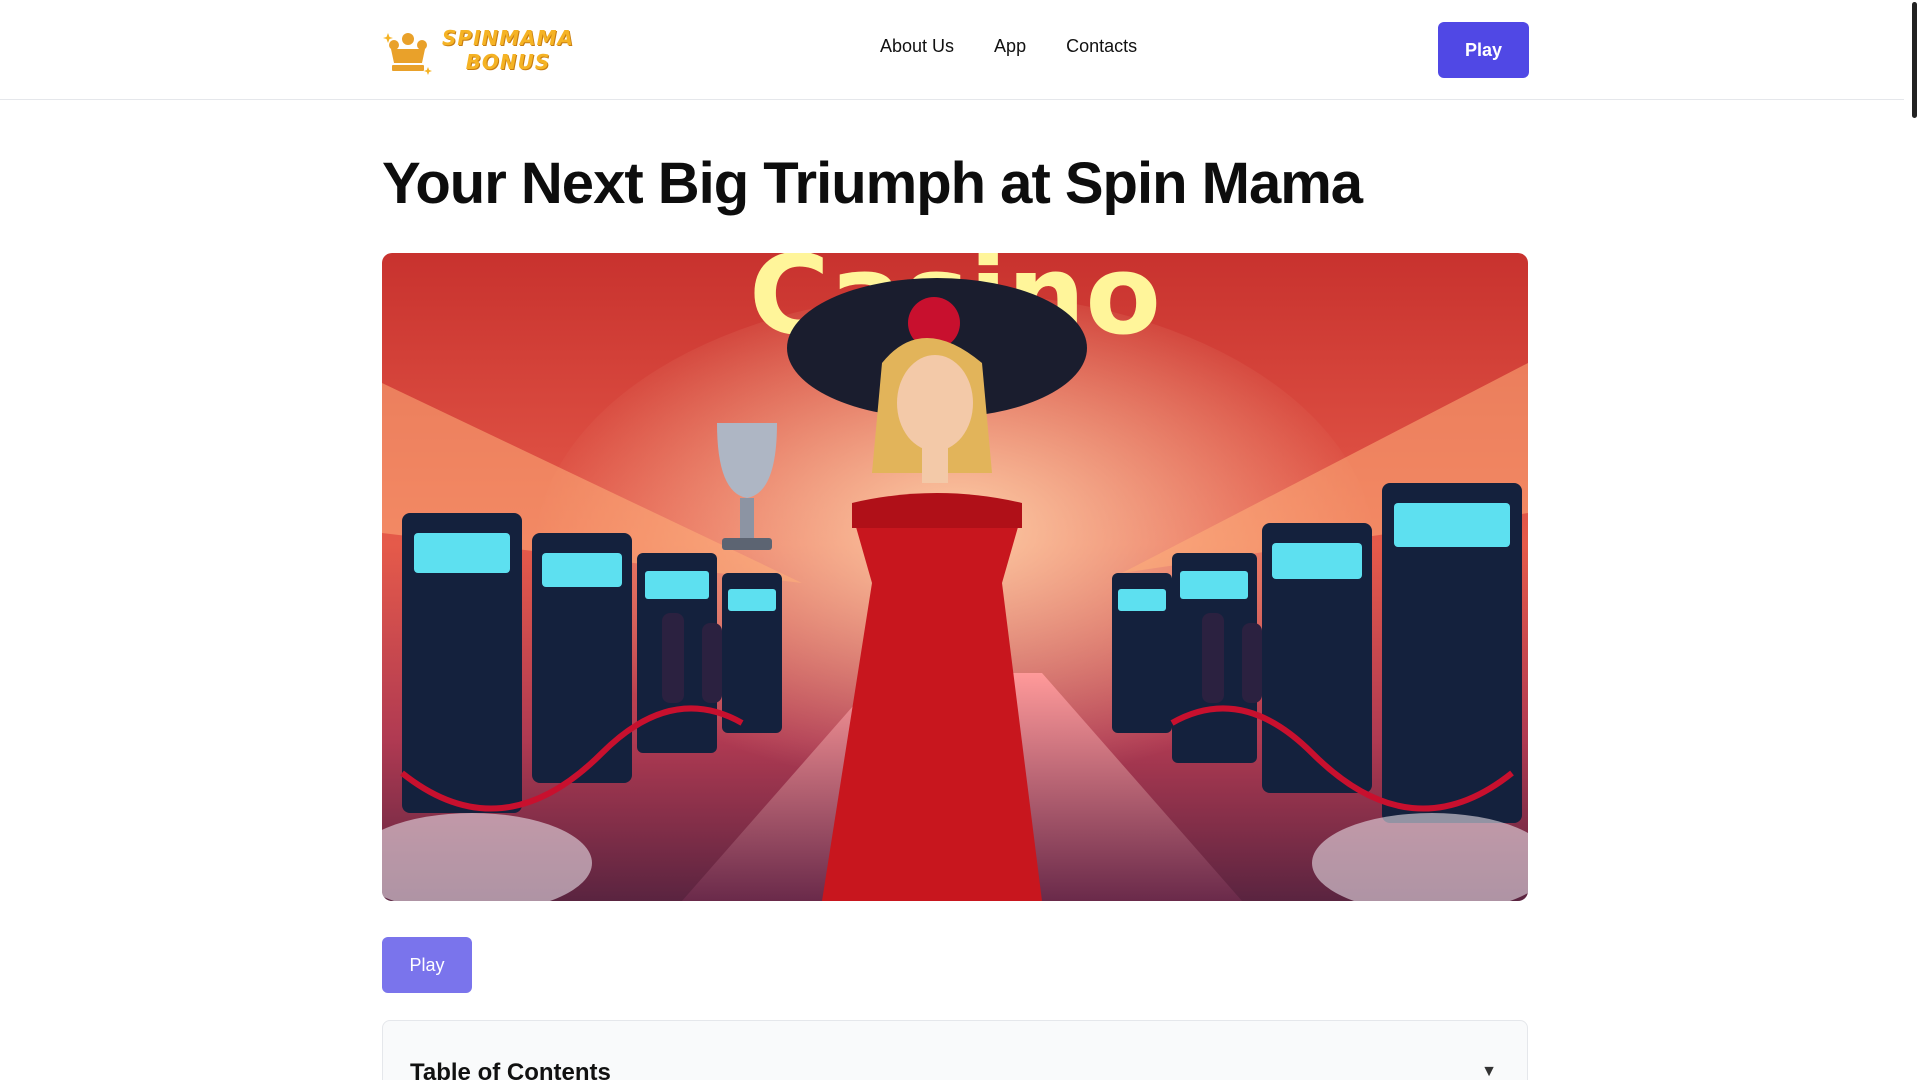  I want to click on chevron-down-icon: ▼, so click(1489, 1071).